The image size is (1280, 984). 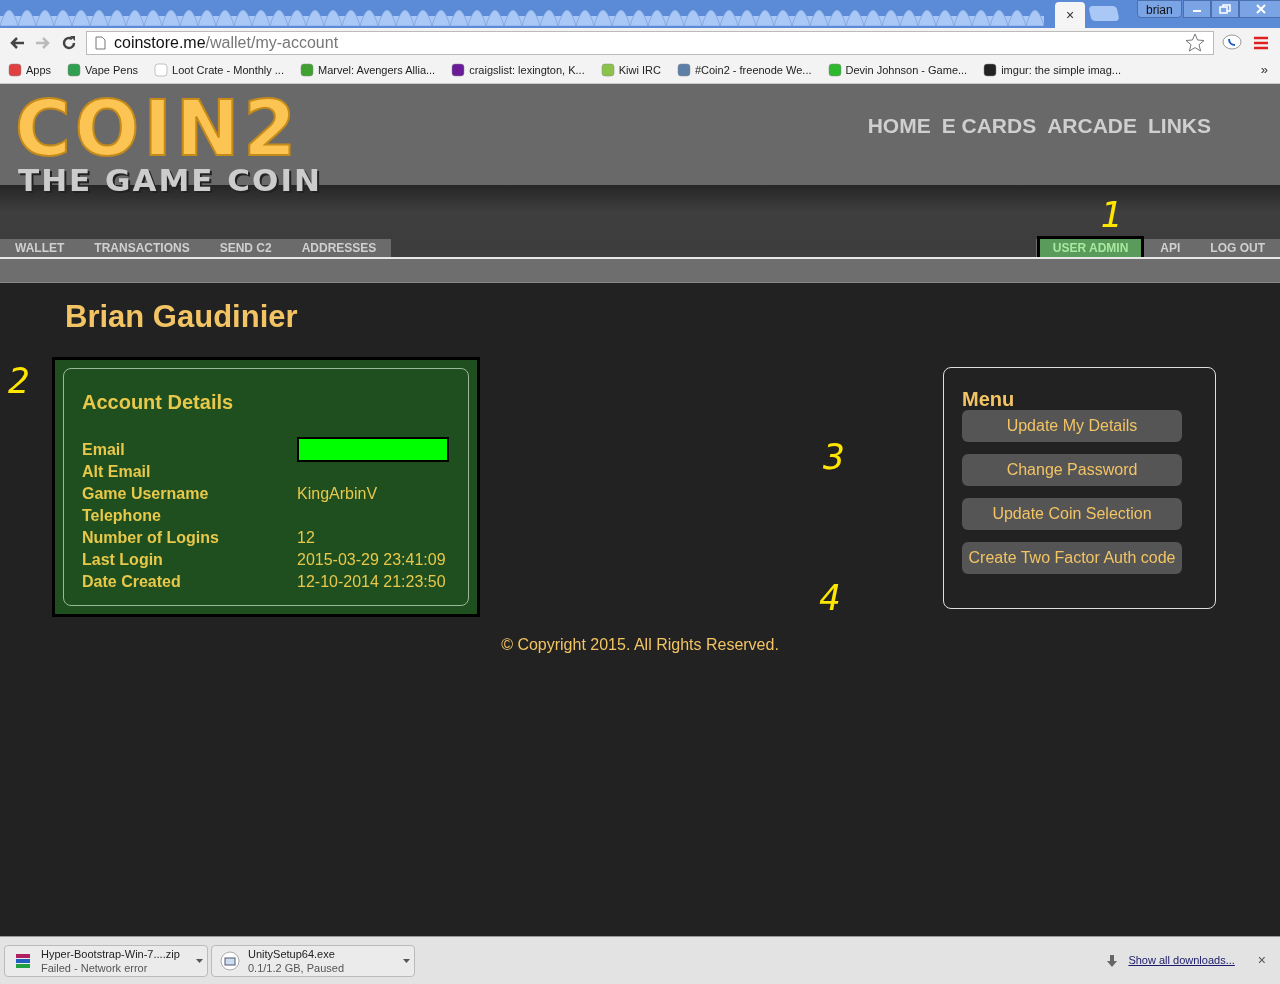 I want to click on copyright-text: © Copyright 2015. All Rights Reserved., so click(x=640, y=644).